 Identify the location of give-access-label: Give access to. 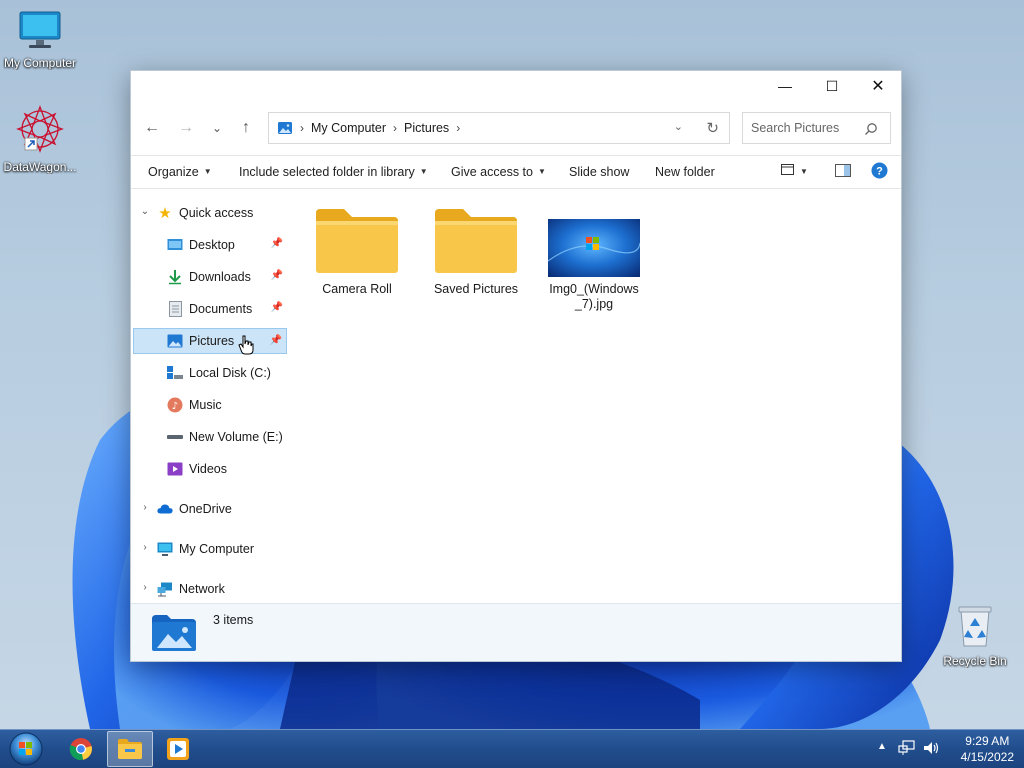
(492, 172).